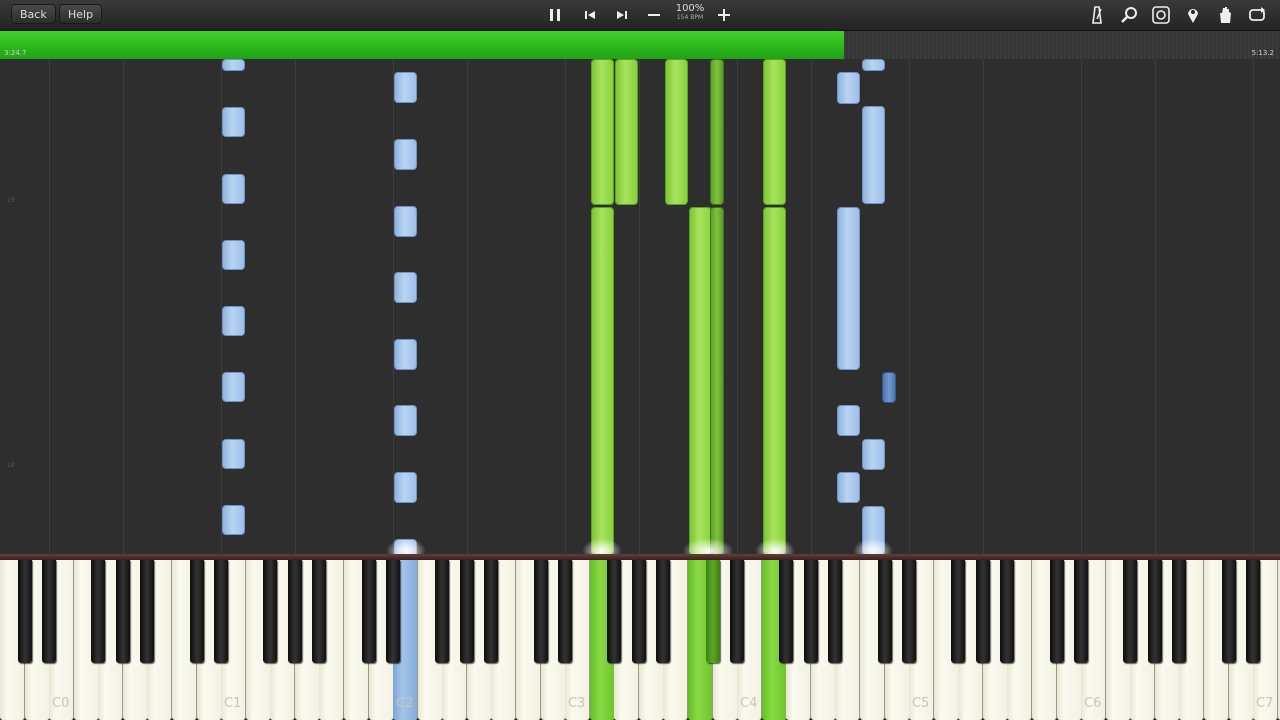 This screenshot has height=720, width=1280. What do you see at coordinates (1161, 15) in the screenshot?
I see `loop-icon` at bounding box center [1161, 15].